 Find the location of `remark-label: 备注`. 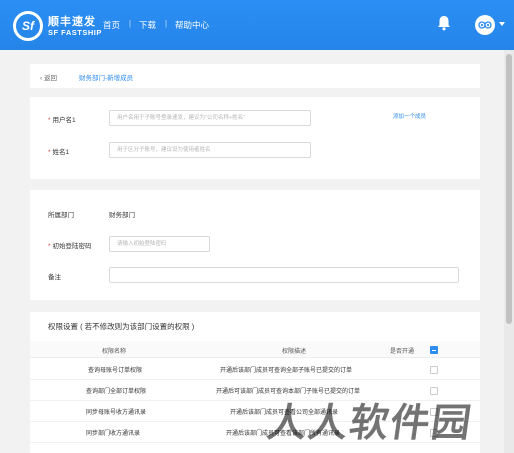

remark-label: 备注 is located at coordinates (54, 277).